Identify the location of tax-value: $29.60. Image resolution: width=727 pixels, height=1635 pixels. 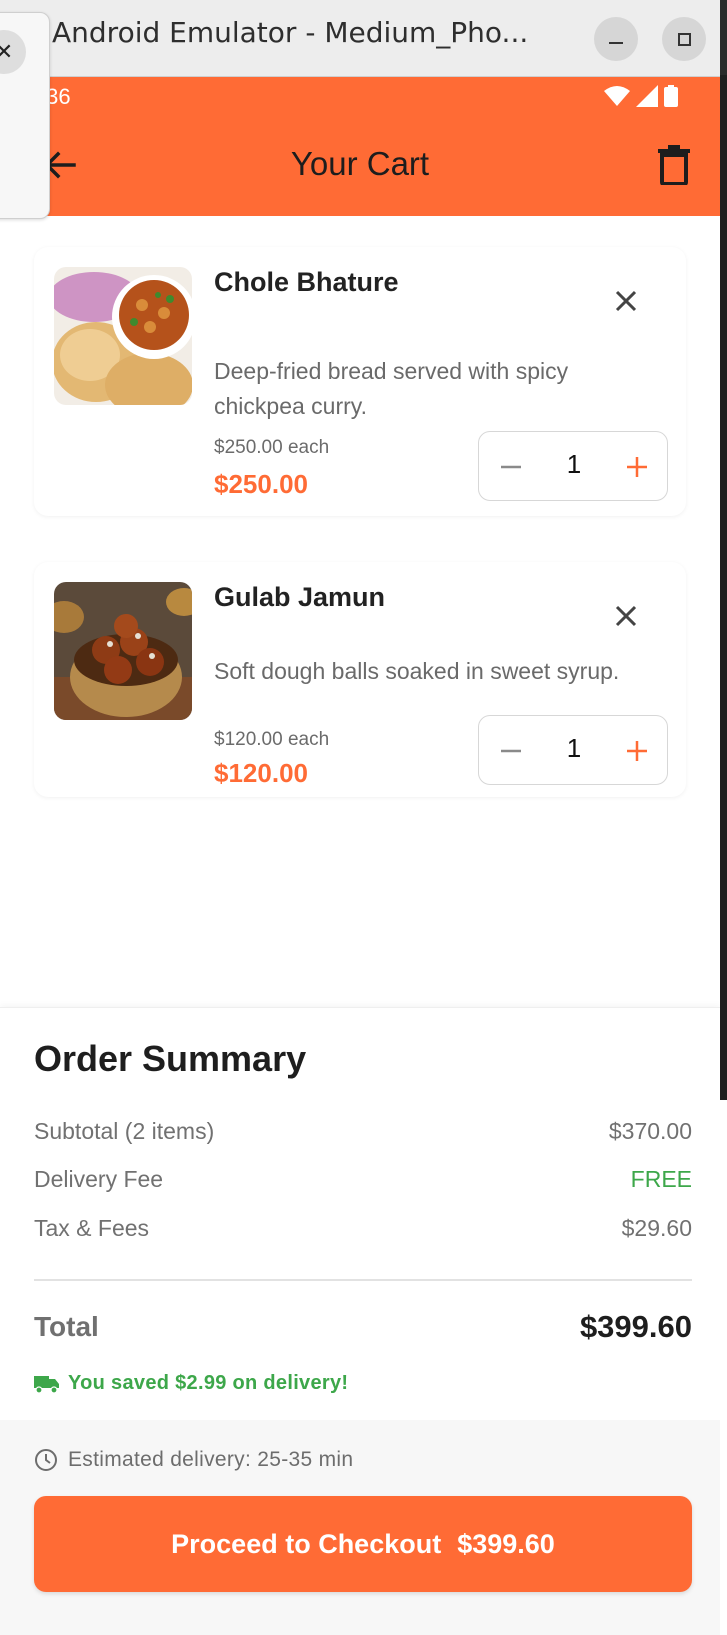
(656, 1228).